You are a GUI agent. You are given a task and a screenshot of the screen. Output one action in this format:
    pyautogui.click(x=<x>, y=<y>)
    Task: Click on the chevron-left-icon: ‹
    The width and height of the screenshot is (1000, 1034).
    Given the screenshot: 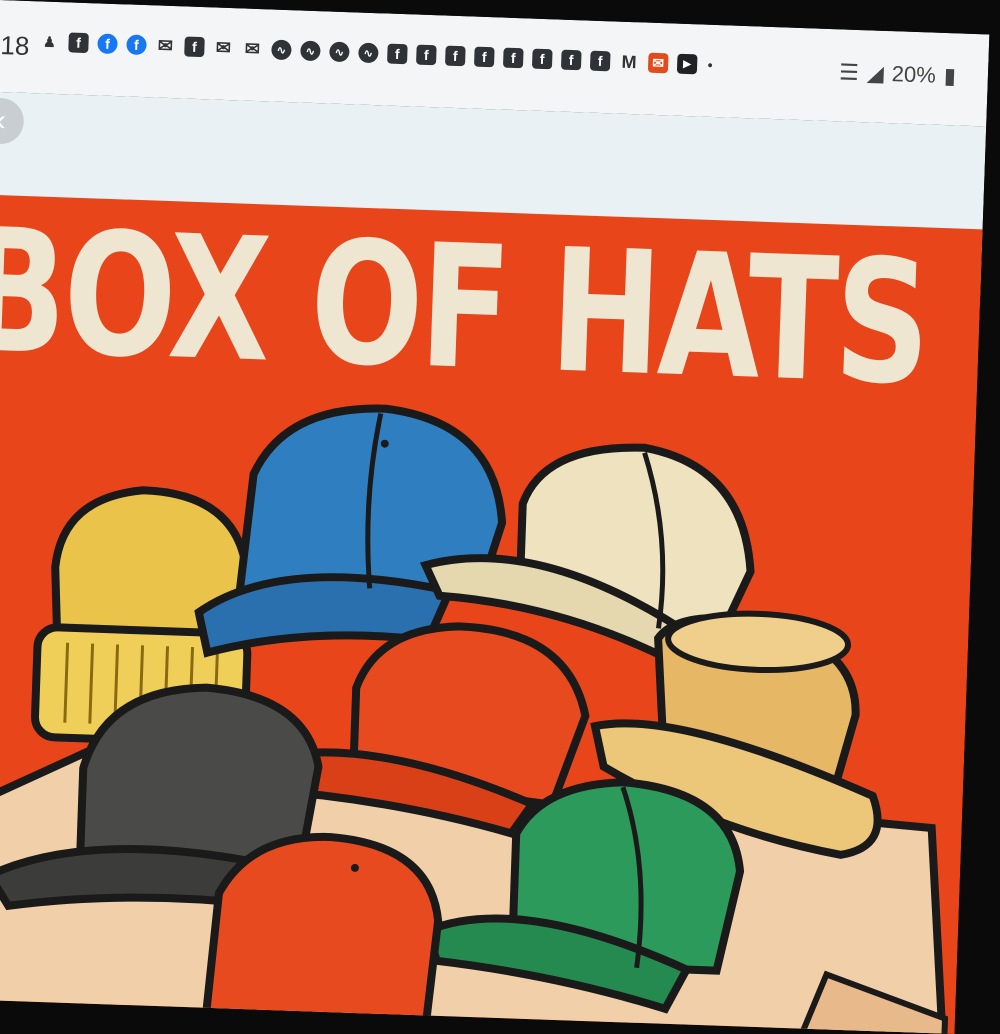 What is the action you would take?
    pyautogui.click(x=3, y=120)
    